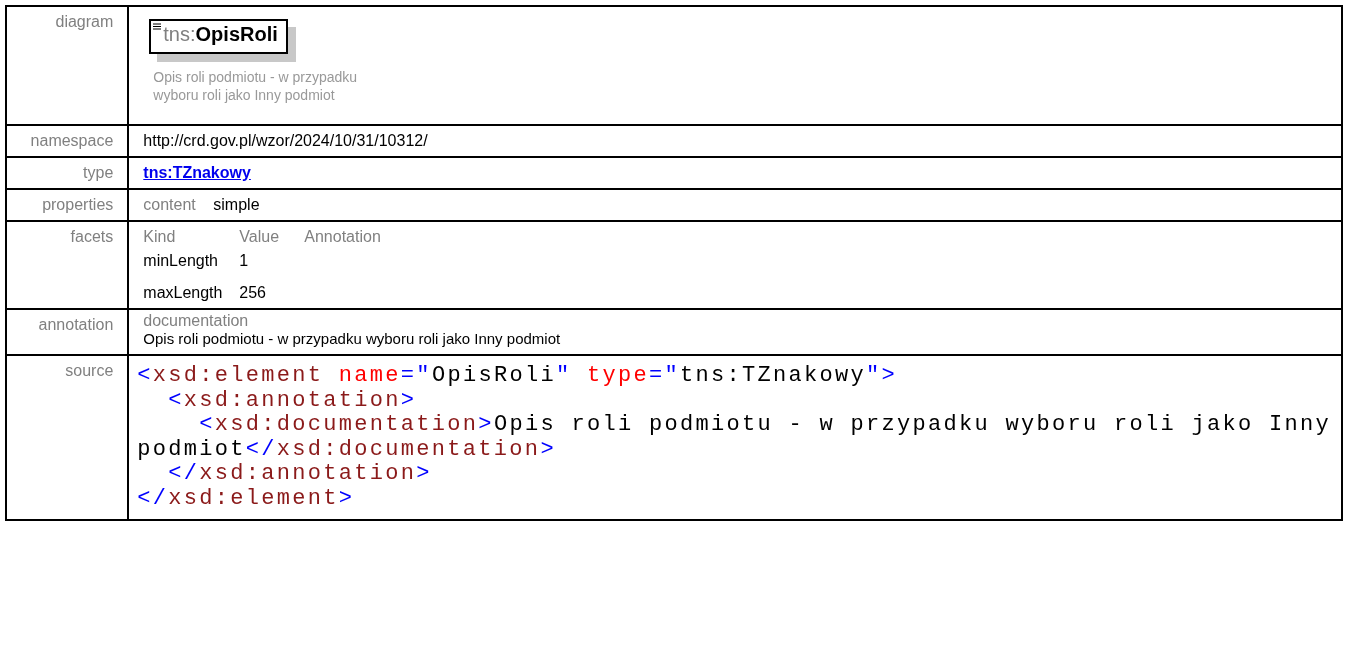  Describe the element at coordinates (170, 205) in the screenshot. I see `property-name: content` at that location.